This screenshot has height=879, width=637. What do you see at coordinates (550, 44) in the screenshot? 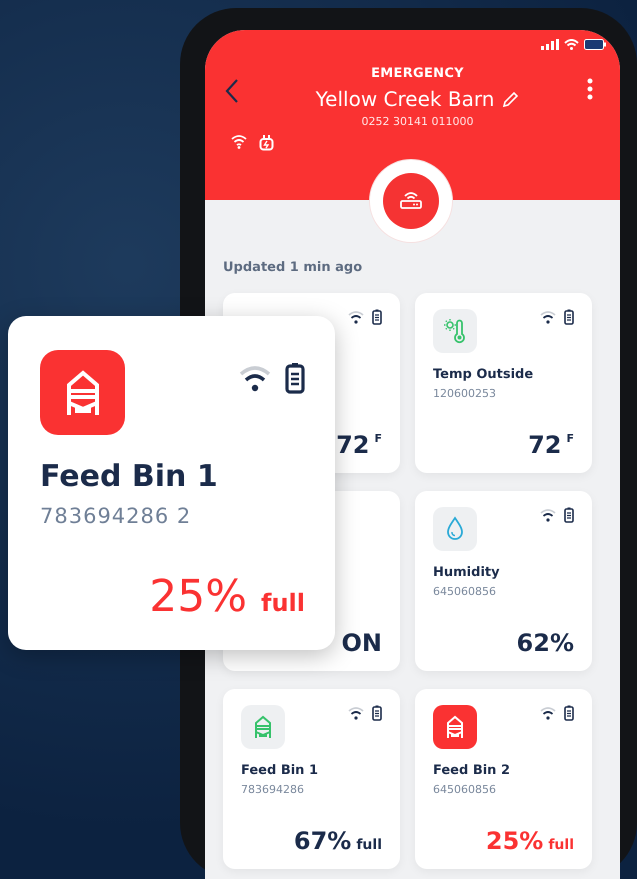
I see `signal-icon` at bounding box center [550, 44].